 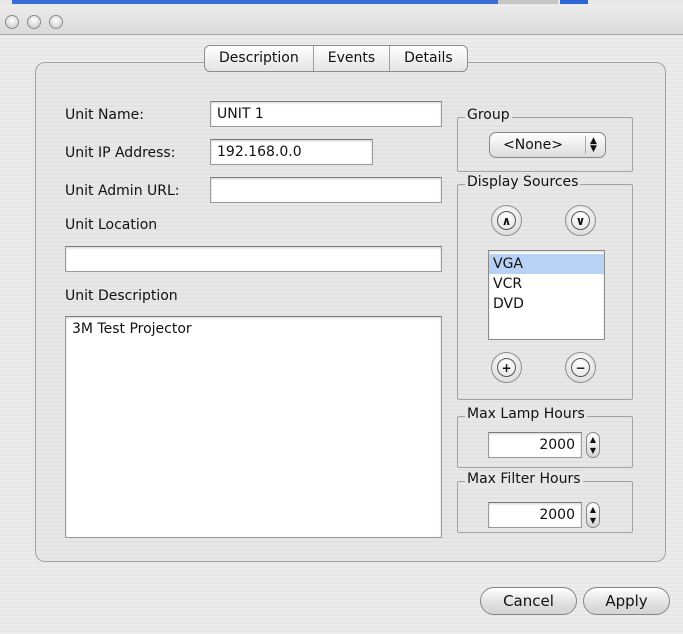 What do you see at coordinates (428, 58) in the screenshot?
I see `tab-details: Details` at bounding box center [428, 58].